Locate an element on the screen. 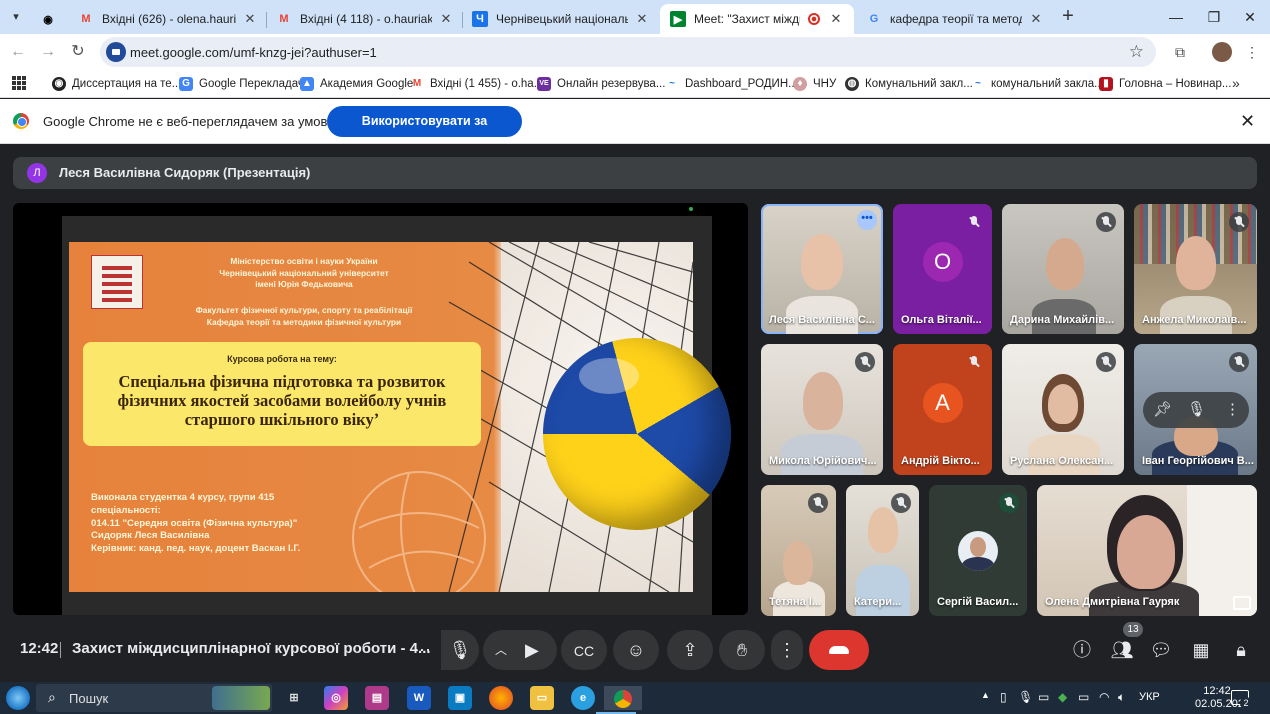 This screenshot has width=1270, height=714. bookmark-star-icon: ☆ is located at coordinates (1136, 52).